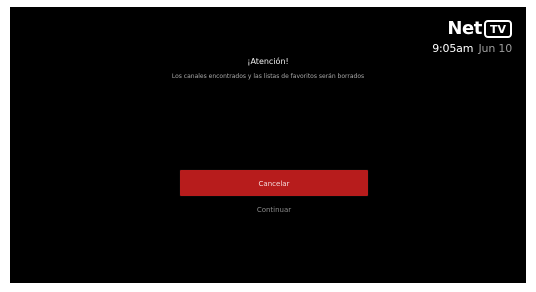 The width and height of the screenshot is (536, 292). I want to click on nettv-logo: Net TV, so click(452, 29).